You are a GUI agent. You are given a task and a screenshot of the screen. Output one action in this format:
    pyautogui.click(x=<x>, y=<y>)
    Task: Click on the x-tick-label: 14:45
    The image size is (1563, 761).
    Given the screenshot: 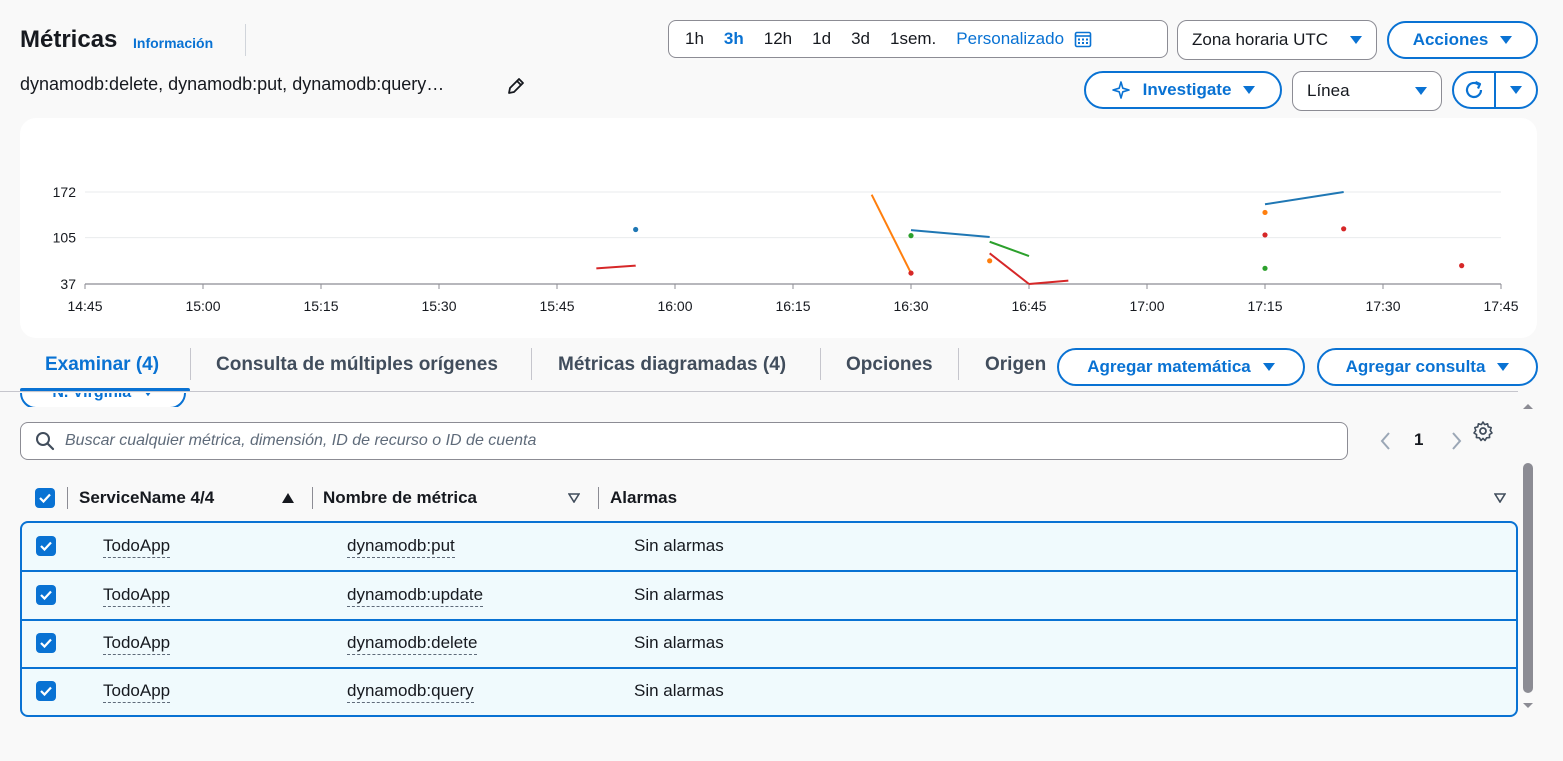 What is the action you would take?
    pyautogui.click(x=84, y=306)
    